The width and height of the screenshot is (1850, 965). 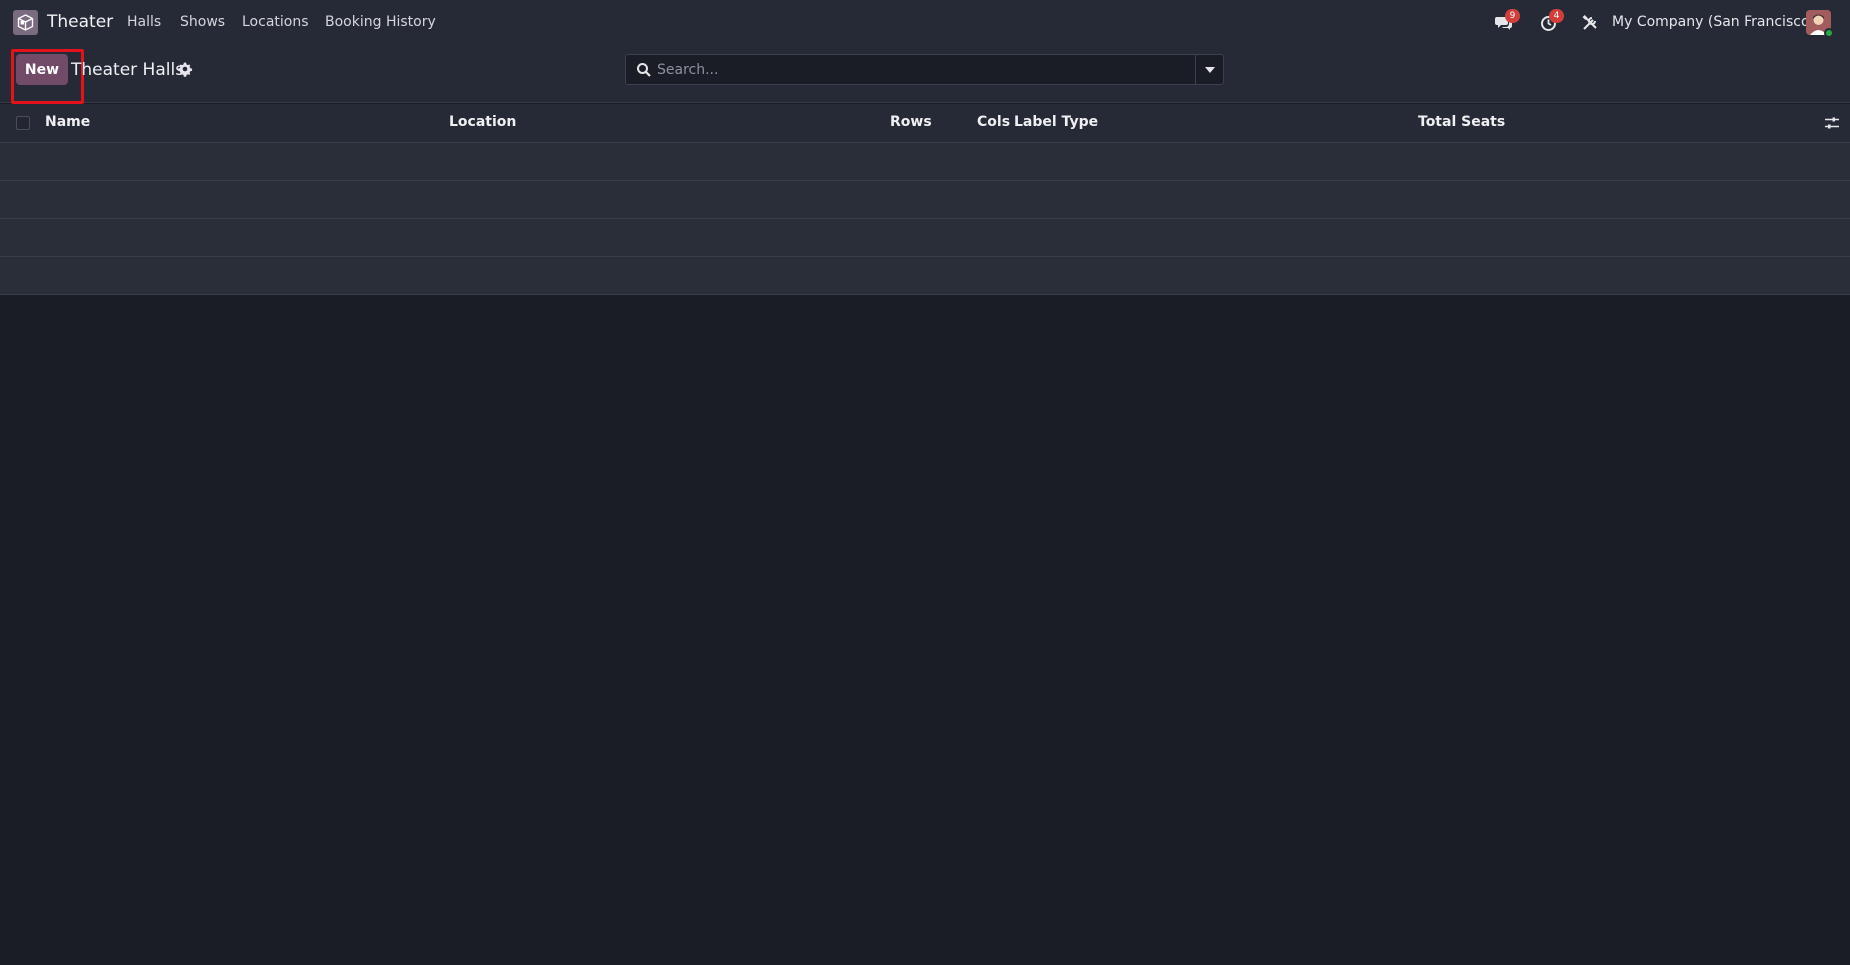 I want to click on menu-item-locations: Locations, so click(x=275, y=22).